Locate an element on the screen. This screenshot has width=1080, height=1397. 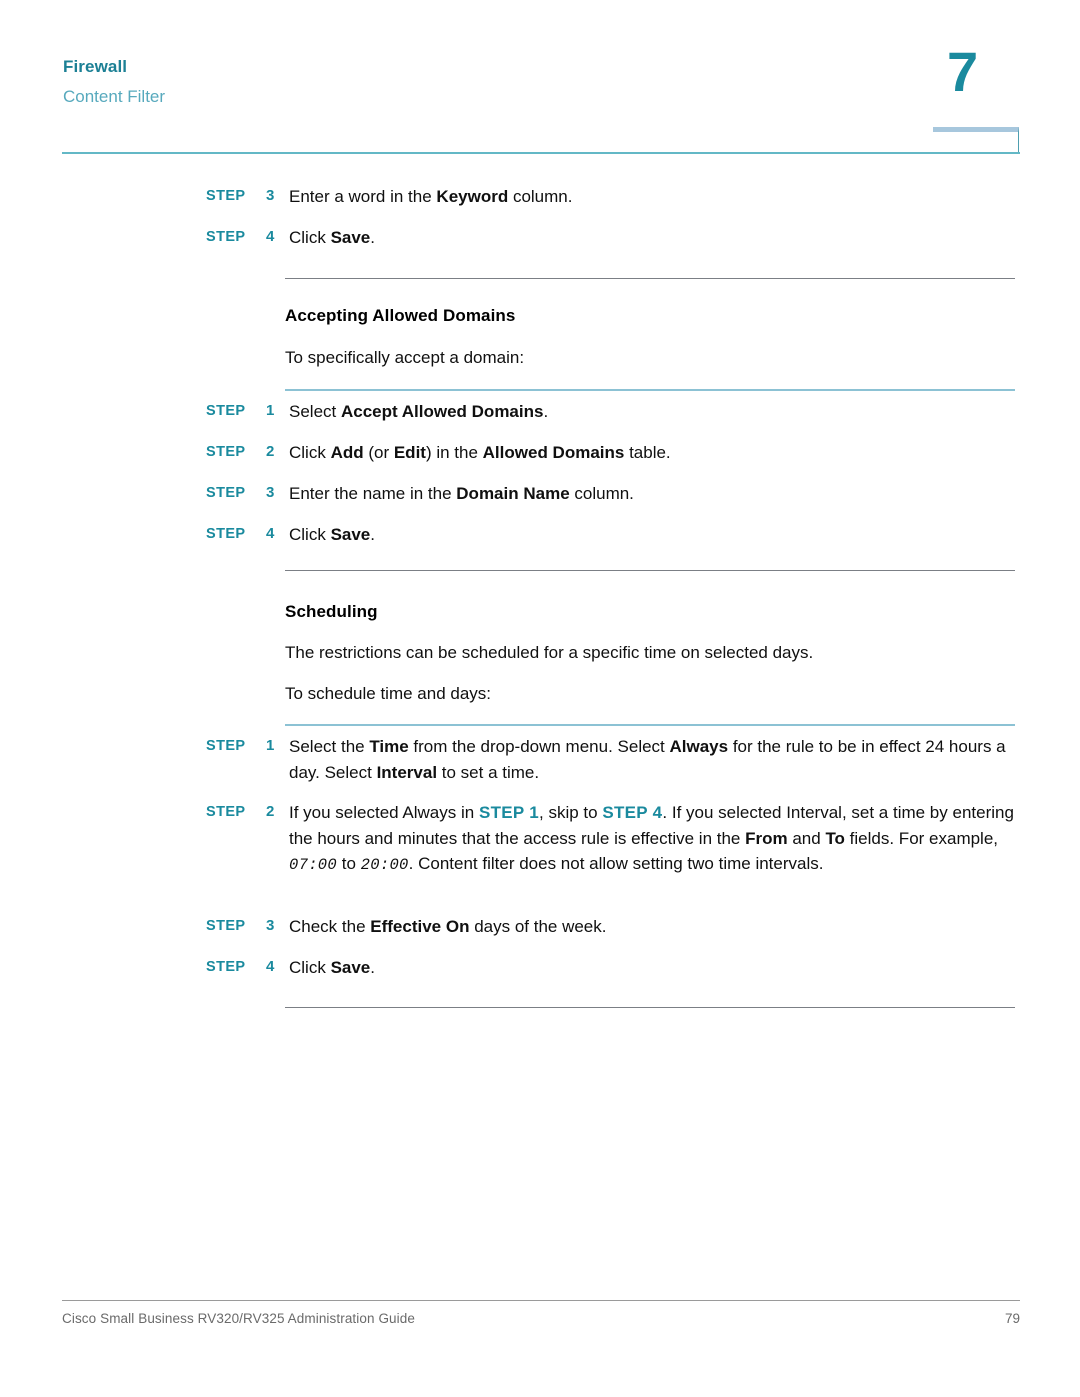
subsection-intro: To schedule time and days: is located at coordinates (388, 693).